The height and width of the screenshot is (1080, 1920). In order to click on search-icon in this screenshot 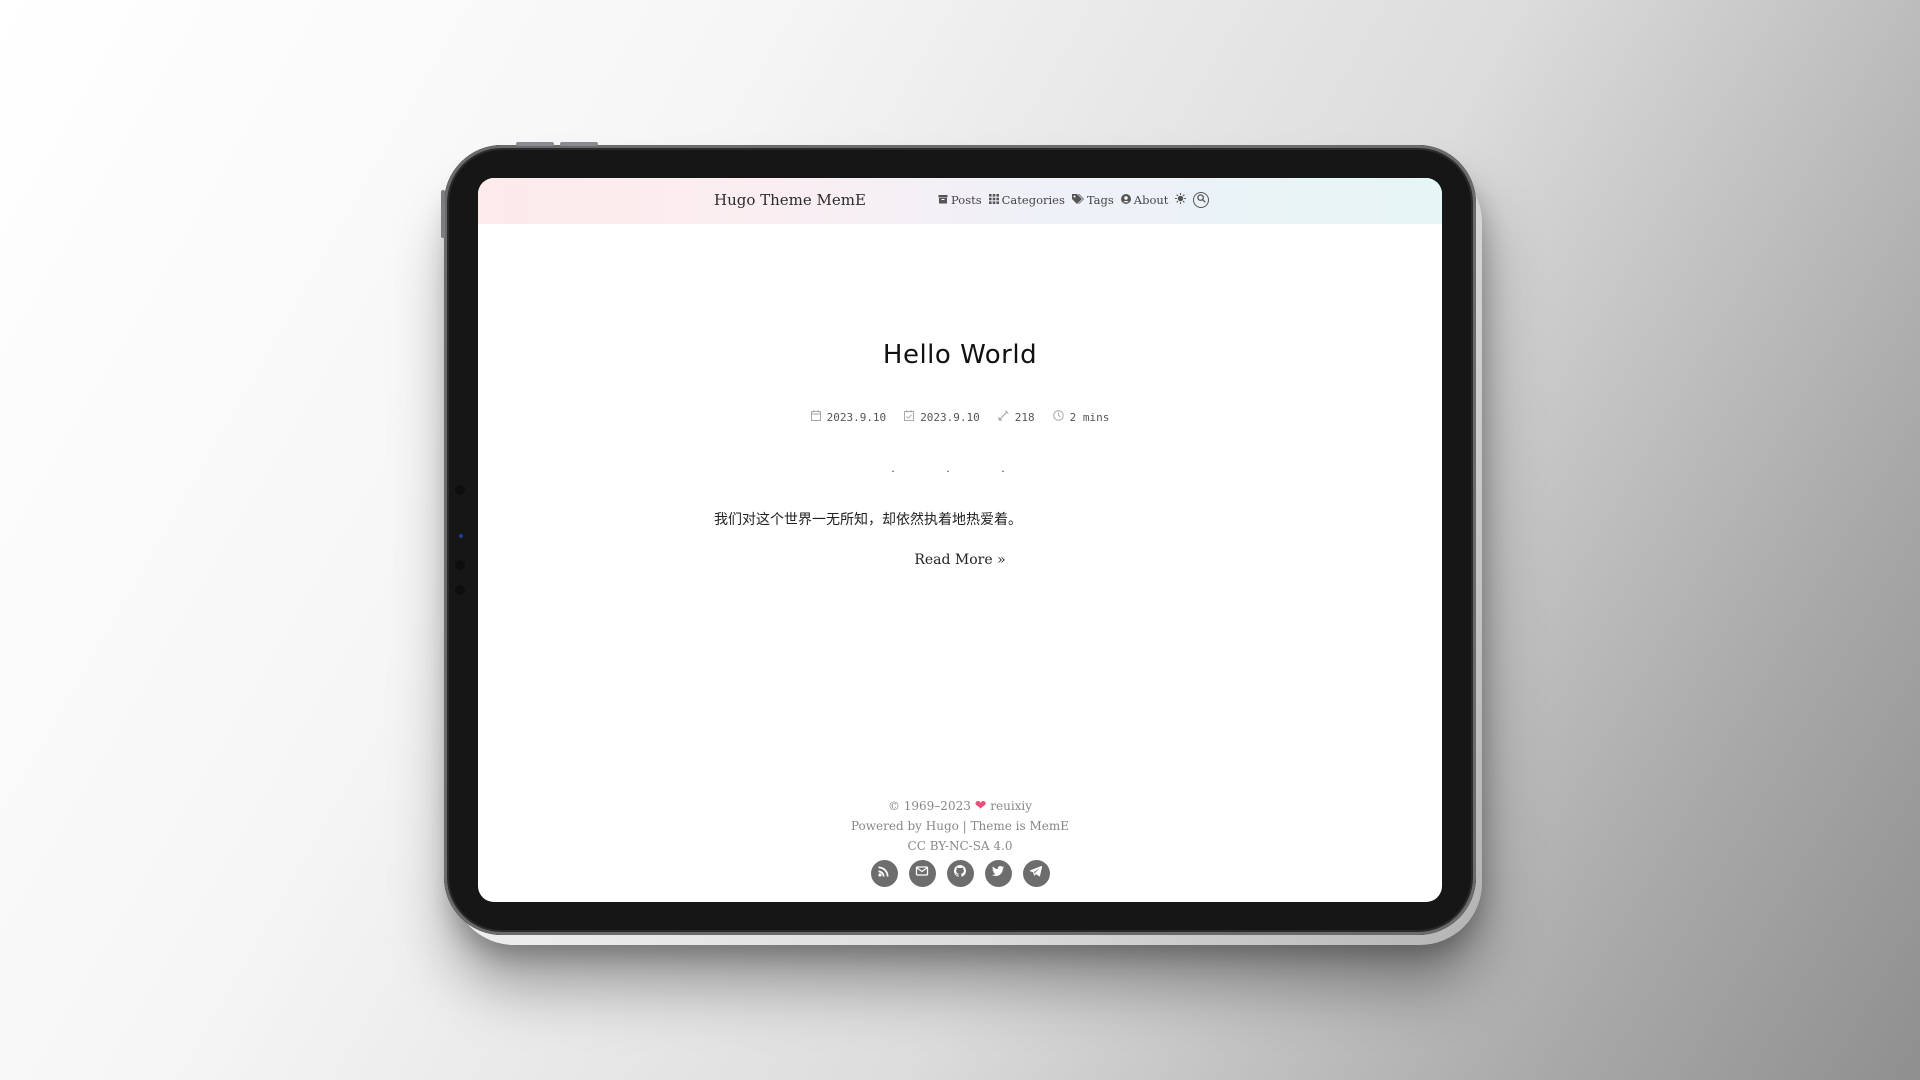, I will do `click(1201, 200)`.